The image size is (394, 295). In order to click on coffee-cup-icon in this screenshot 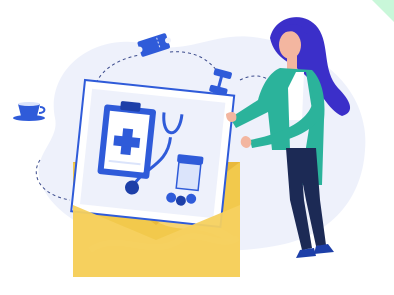, I will do `click(29, 111)`.